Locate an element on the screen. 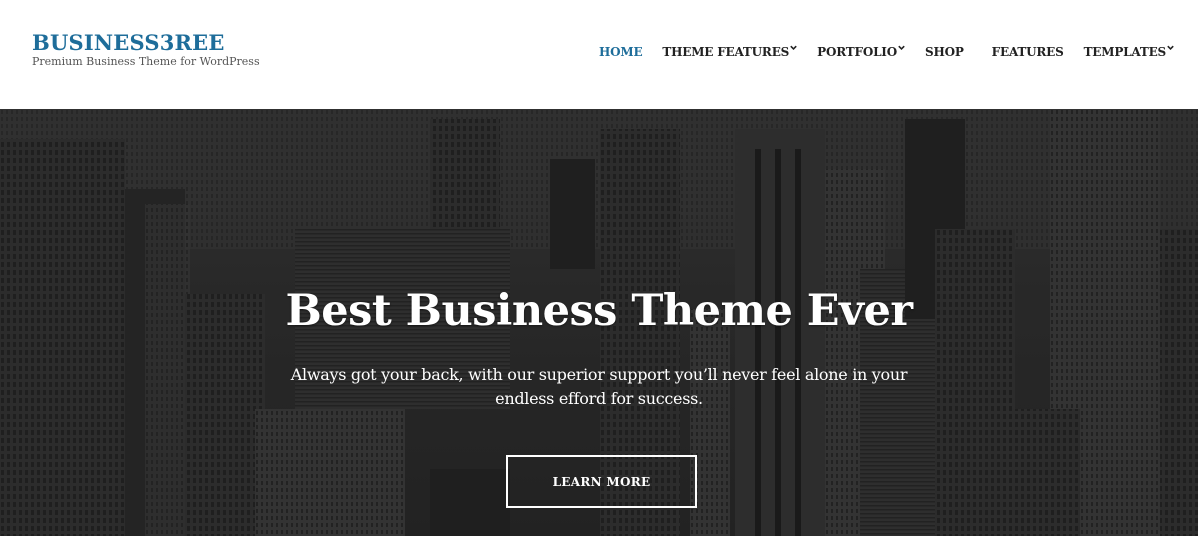  nav-item-shop: SHOP is located at coordinates (944, 52).